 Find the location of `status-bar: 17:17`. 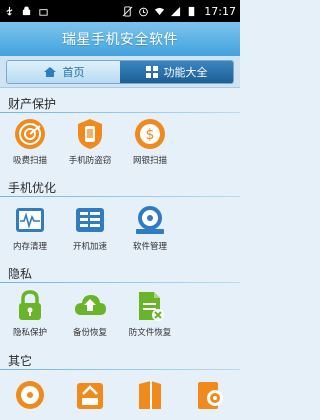

status-bar: 17:17 is located at coordinates (120, 11).